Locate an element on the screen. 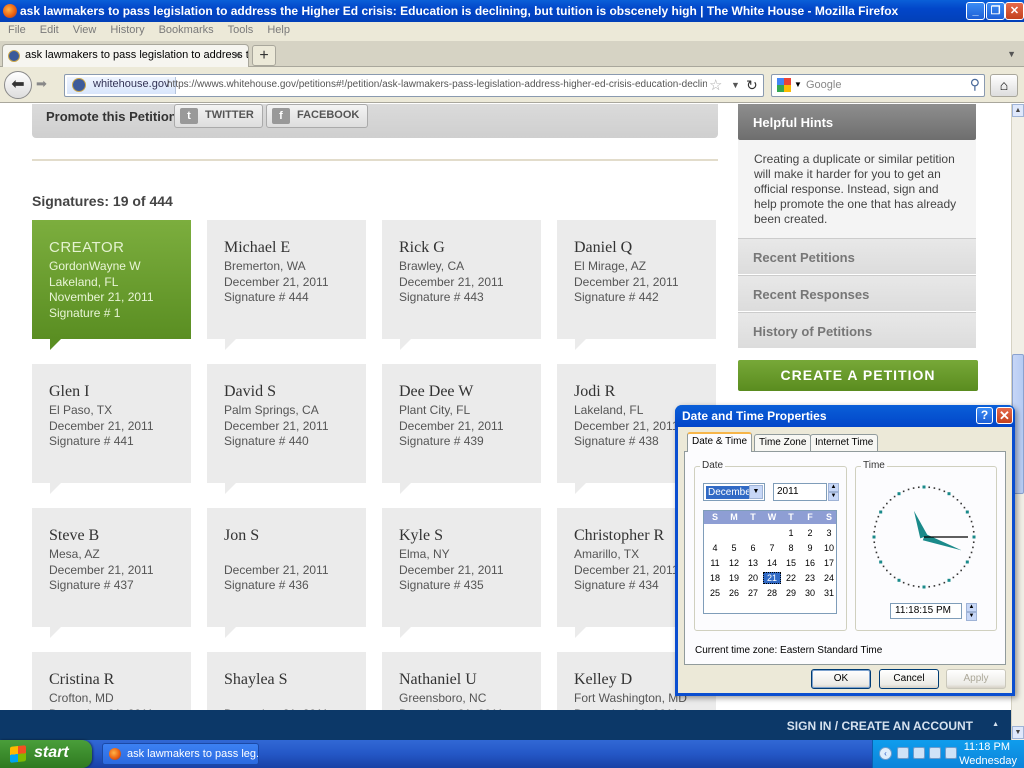 The image size is (1024, 768). calendar-day: 25 is located at coordinates (715, 593).